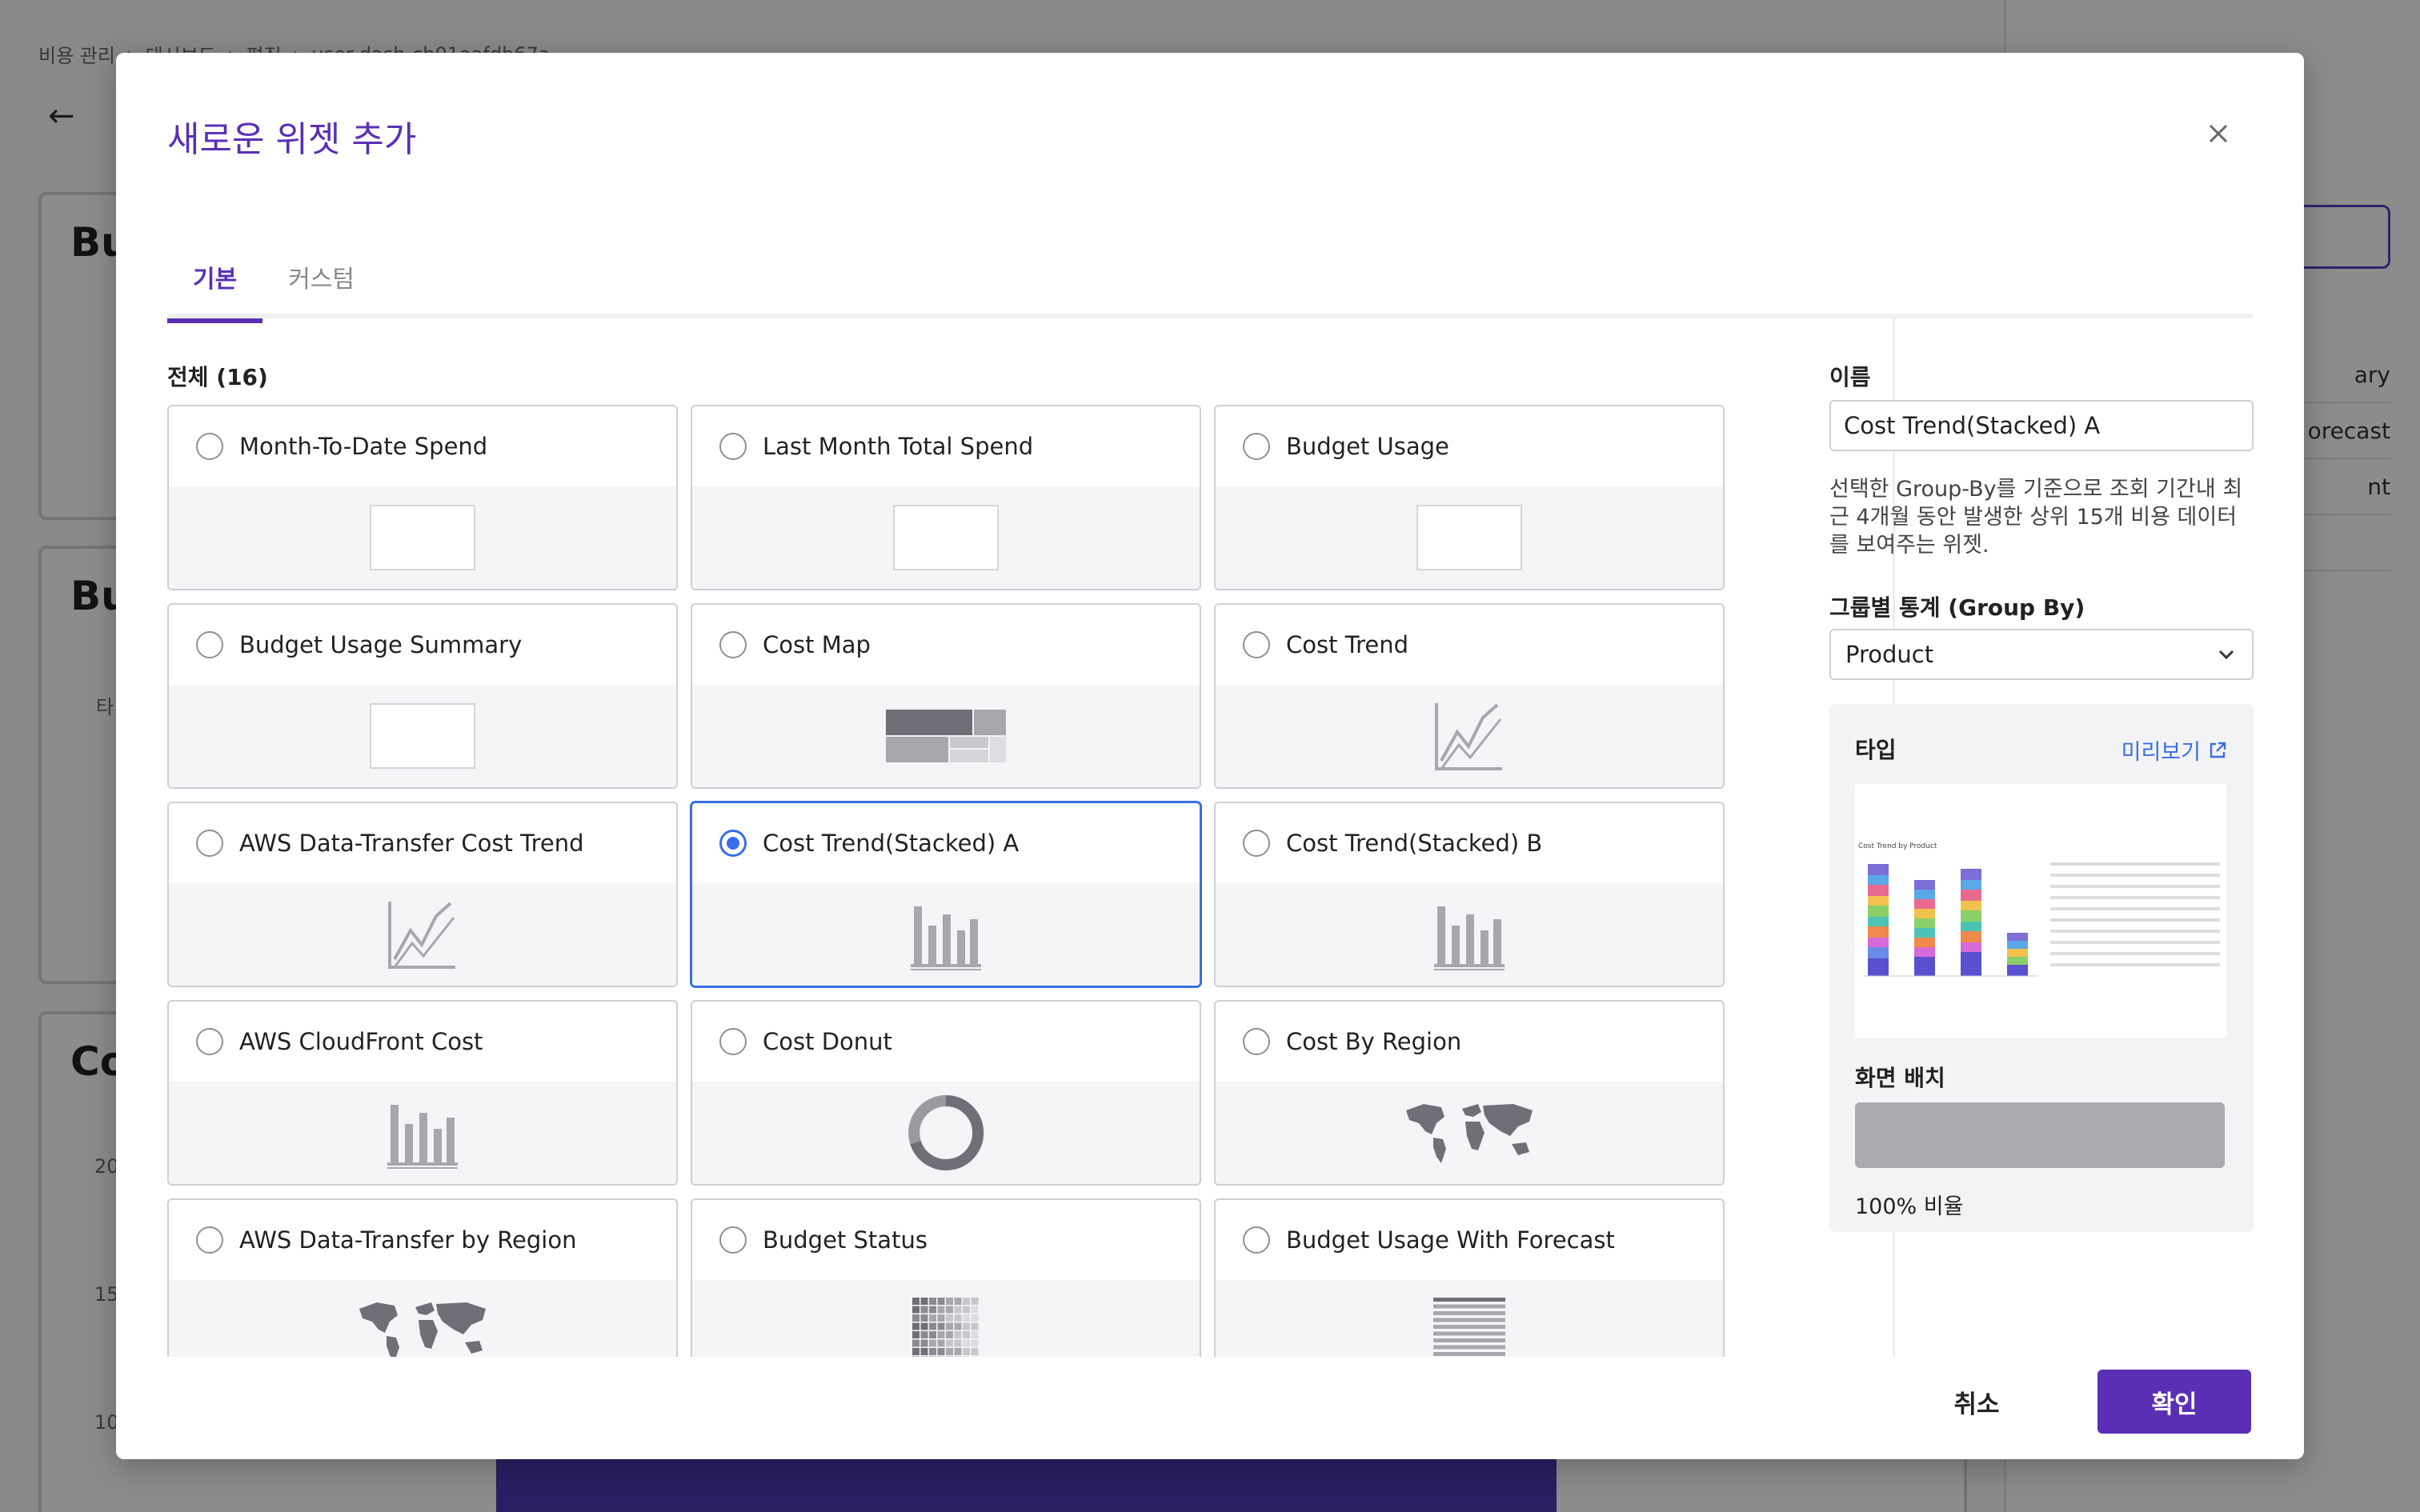  What do you see at coordinates (2226, 655) in the screenshot?
I see `chevron-down-icon` at bounding box center [2226, 655].